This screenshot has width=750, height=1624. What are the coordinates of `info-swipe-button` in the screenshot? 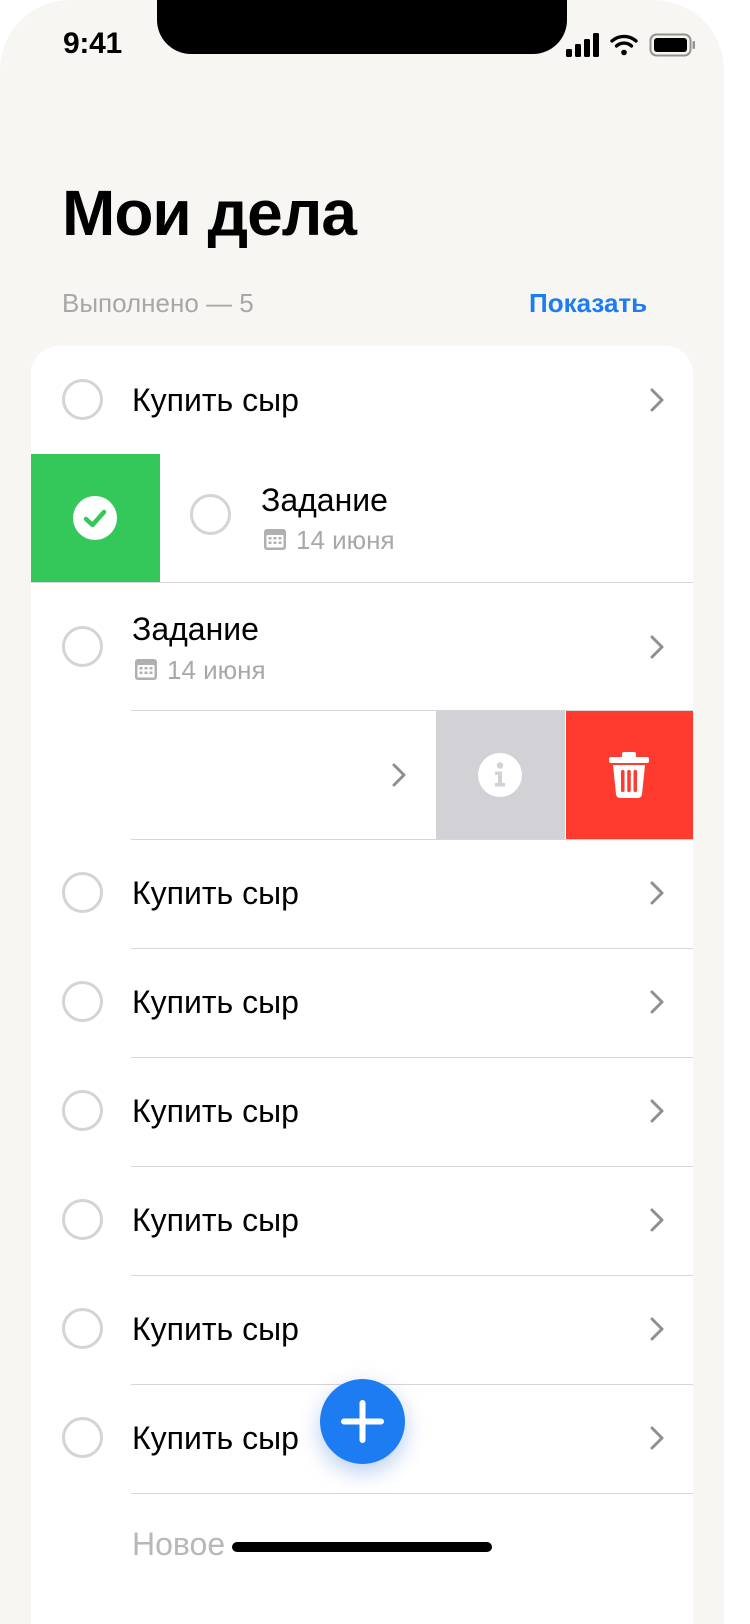 It's located at (500, 775).